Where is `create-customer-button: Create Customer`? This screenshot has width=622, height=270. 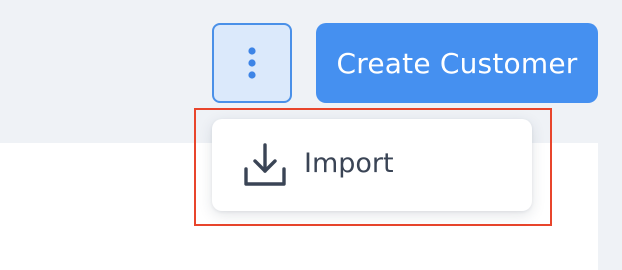
create-customer-button: Create Customer is located at coordinates (457, 63).